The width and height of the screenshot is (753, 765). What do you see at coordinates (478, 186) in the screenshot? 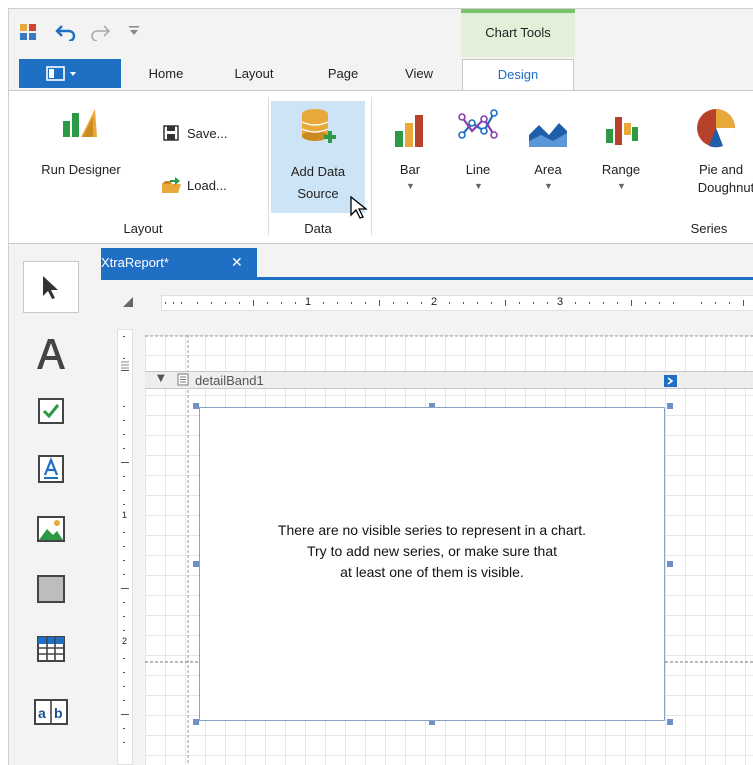
I see `line-dropdown-arrow-icon: ▼` at bounding box center [478, 186].